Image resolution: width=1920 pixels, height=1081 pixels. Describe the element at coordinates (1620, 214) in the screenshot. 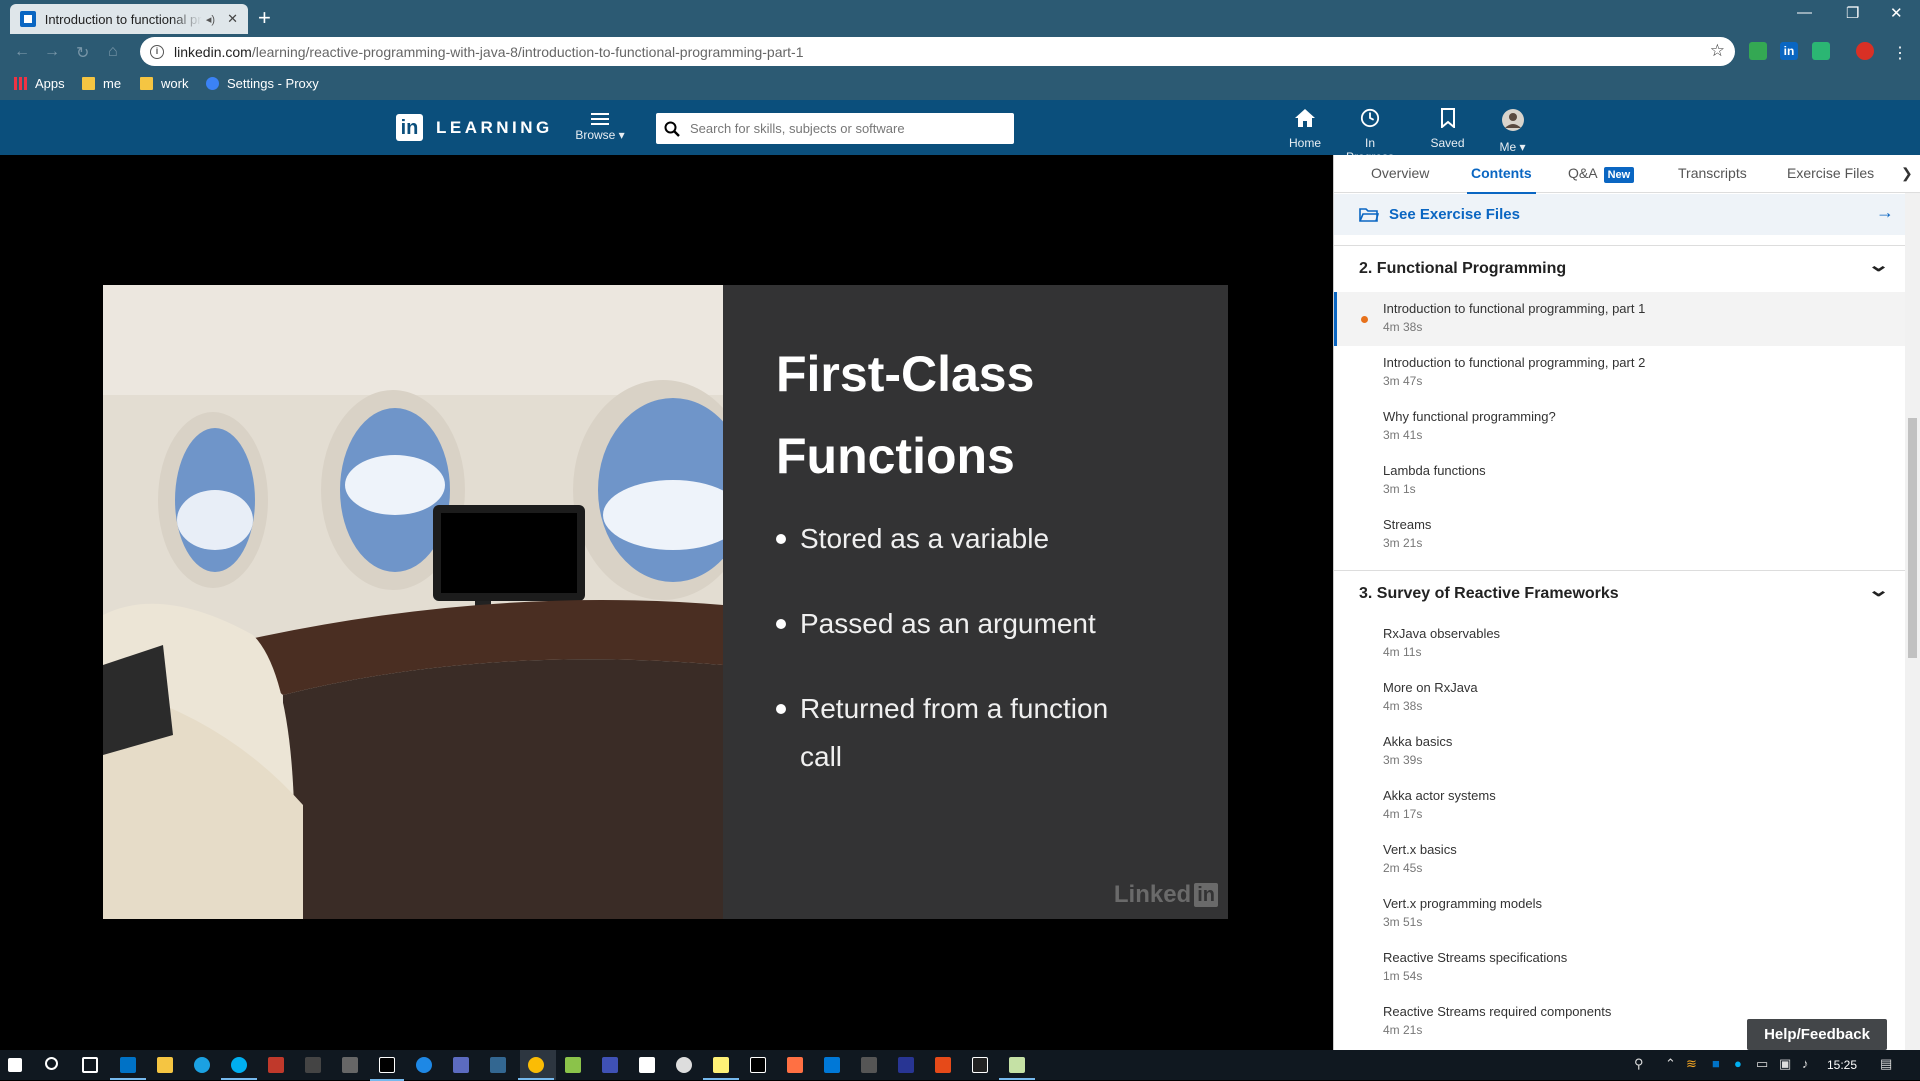

I see `see-exercise-files-link: See Exercise Files →` at that location.